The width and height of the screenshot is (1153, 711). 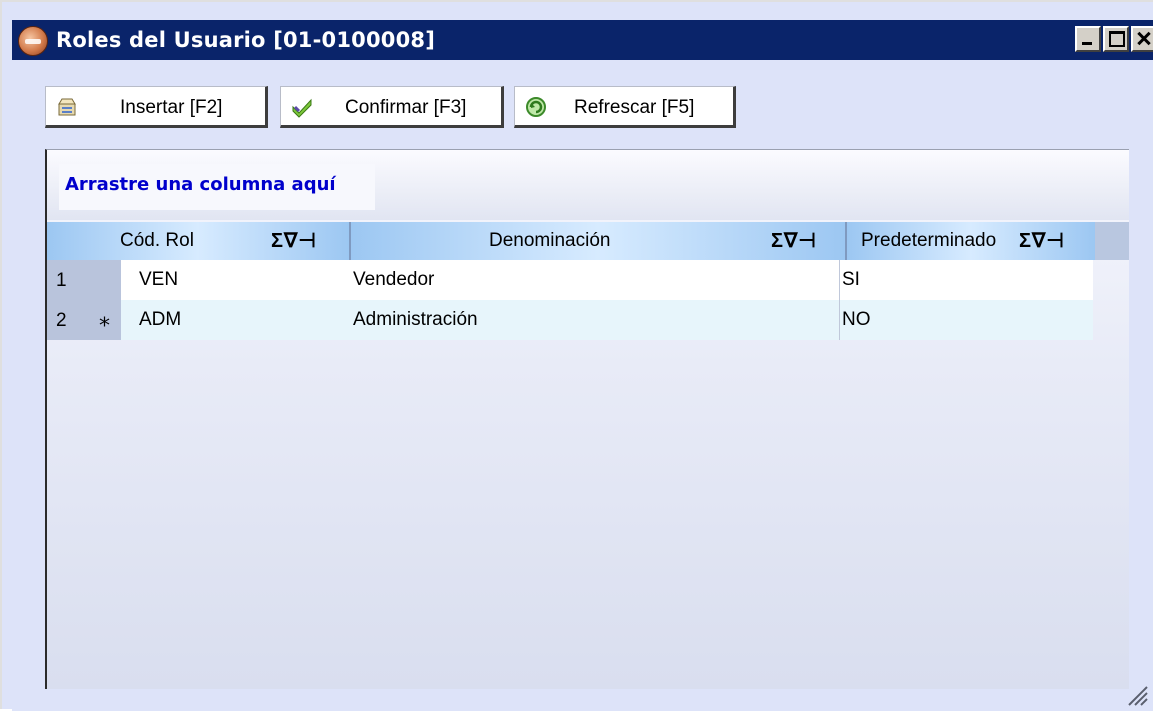 I want to click on cell-text: Vendedor, so click(x=394, y=279).